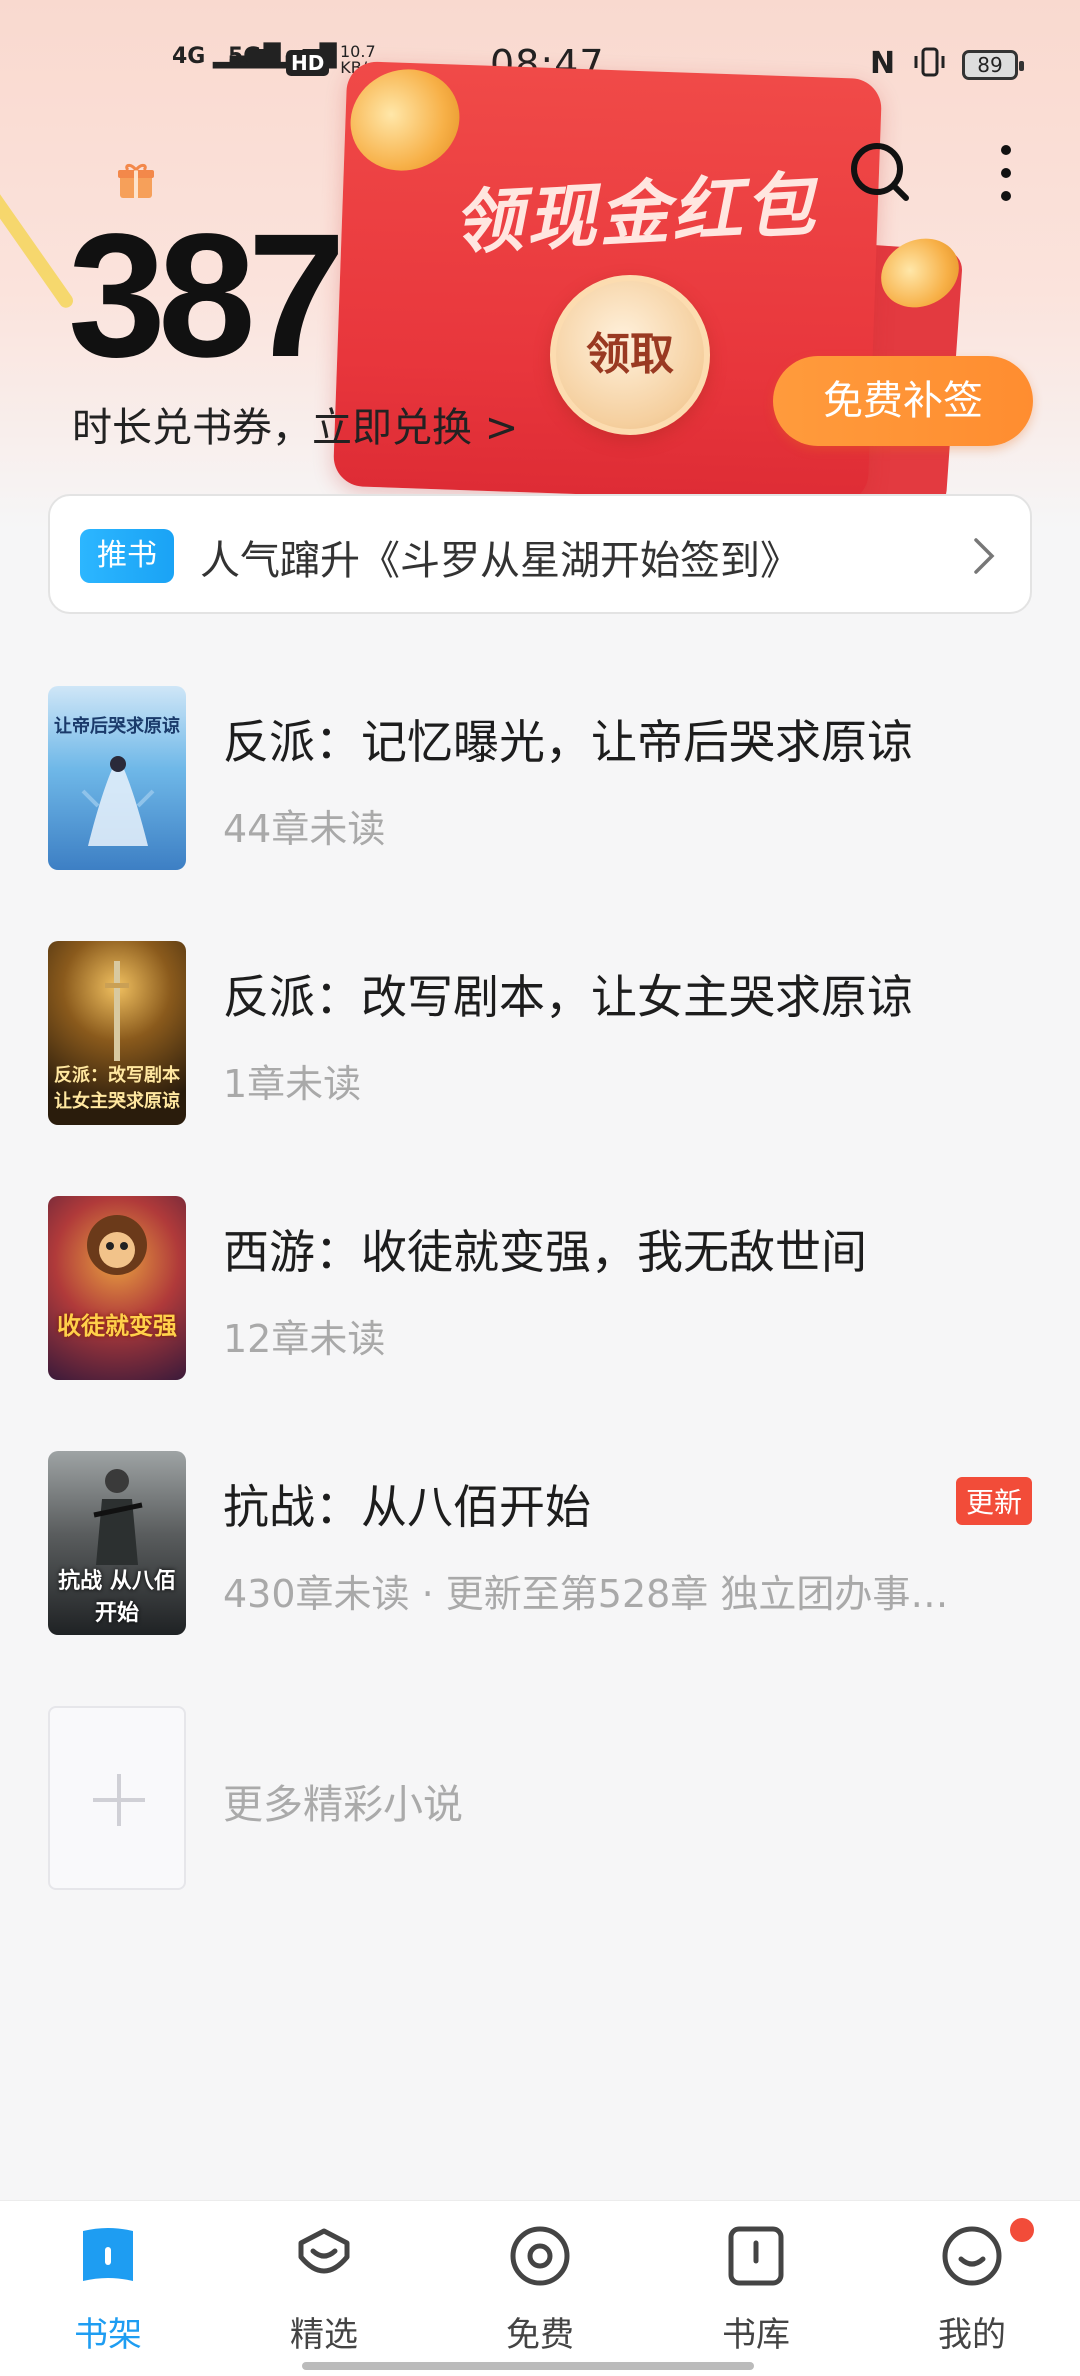  What do you see at coordinates (972, 2298) in the screenshot?
I see `nav-tab-profile: 我的` at bounding box center [972, 2298].